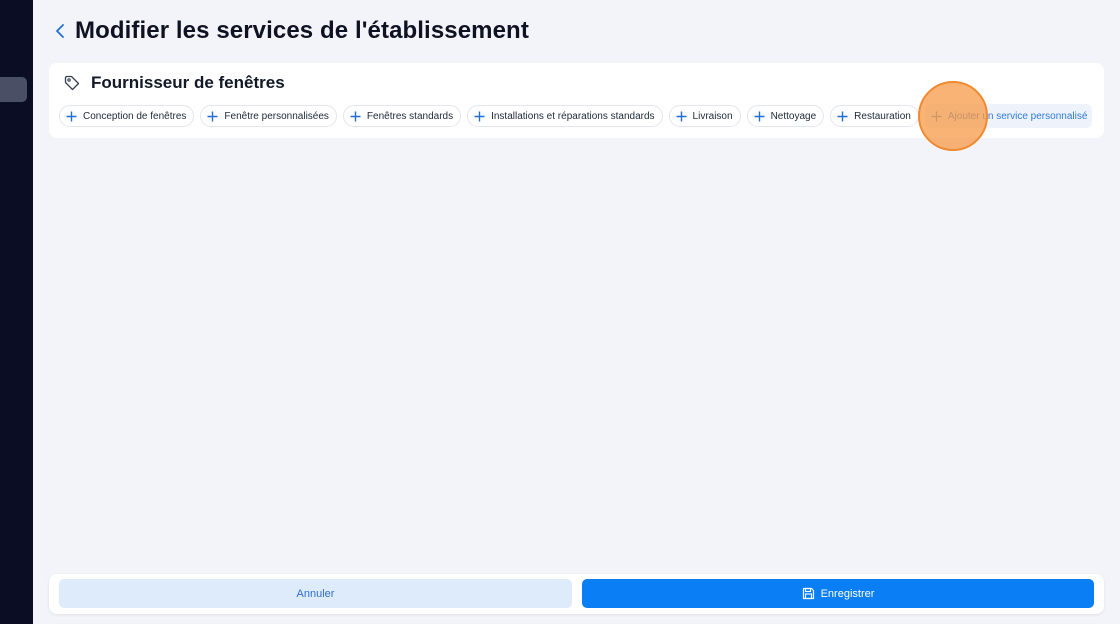 The width and height of the screenshot is (1120, 624). I want to click on action-bar: Annuler Enregistrer, so click(576, 594).